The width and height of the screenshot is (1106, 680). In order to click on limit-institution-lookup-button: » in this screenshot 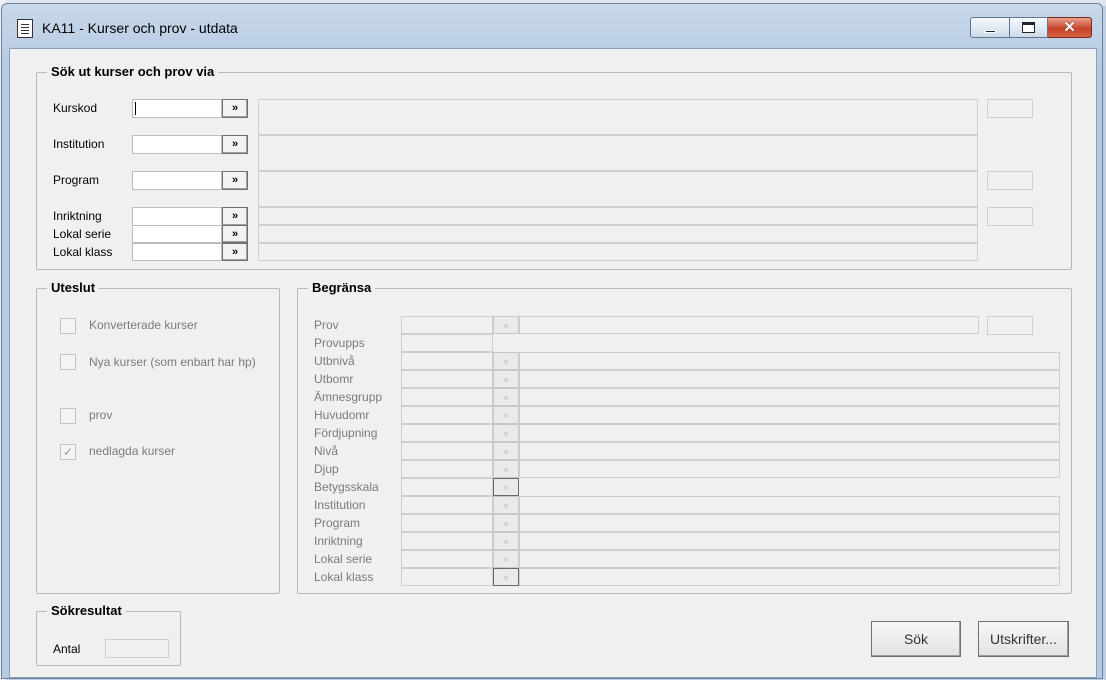, I will do `click(506, 505)`.